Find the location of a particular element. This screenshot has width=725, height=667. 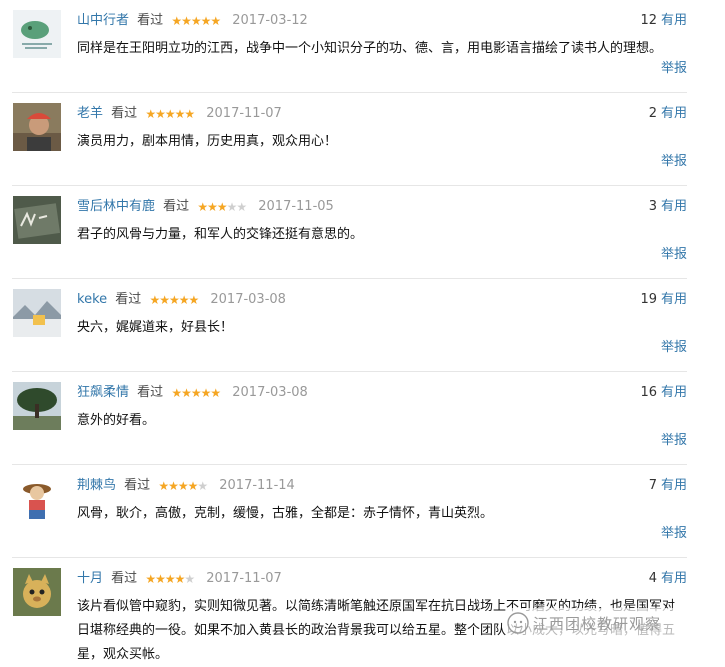

watermark: 江西团校教研观察 is located at coordinates (606, 623).